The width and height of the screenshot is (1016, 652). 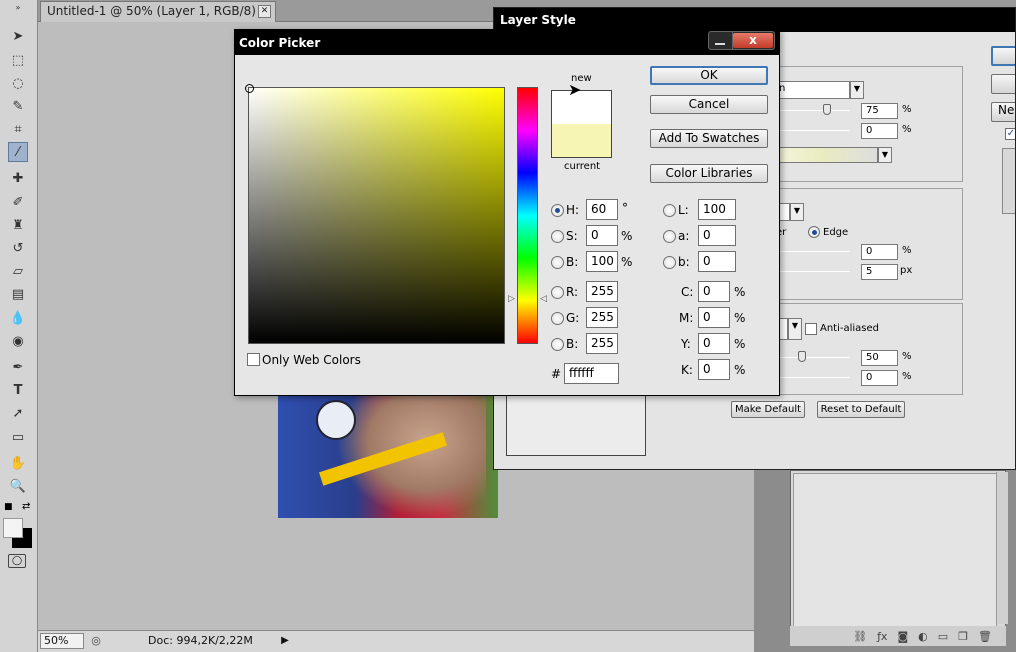 What do you see at coordinates (602, 235) in the screenshot?
I see `saturation-field: 0` at bounding box center [602, 235].